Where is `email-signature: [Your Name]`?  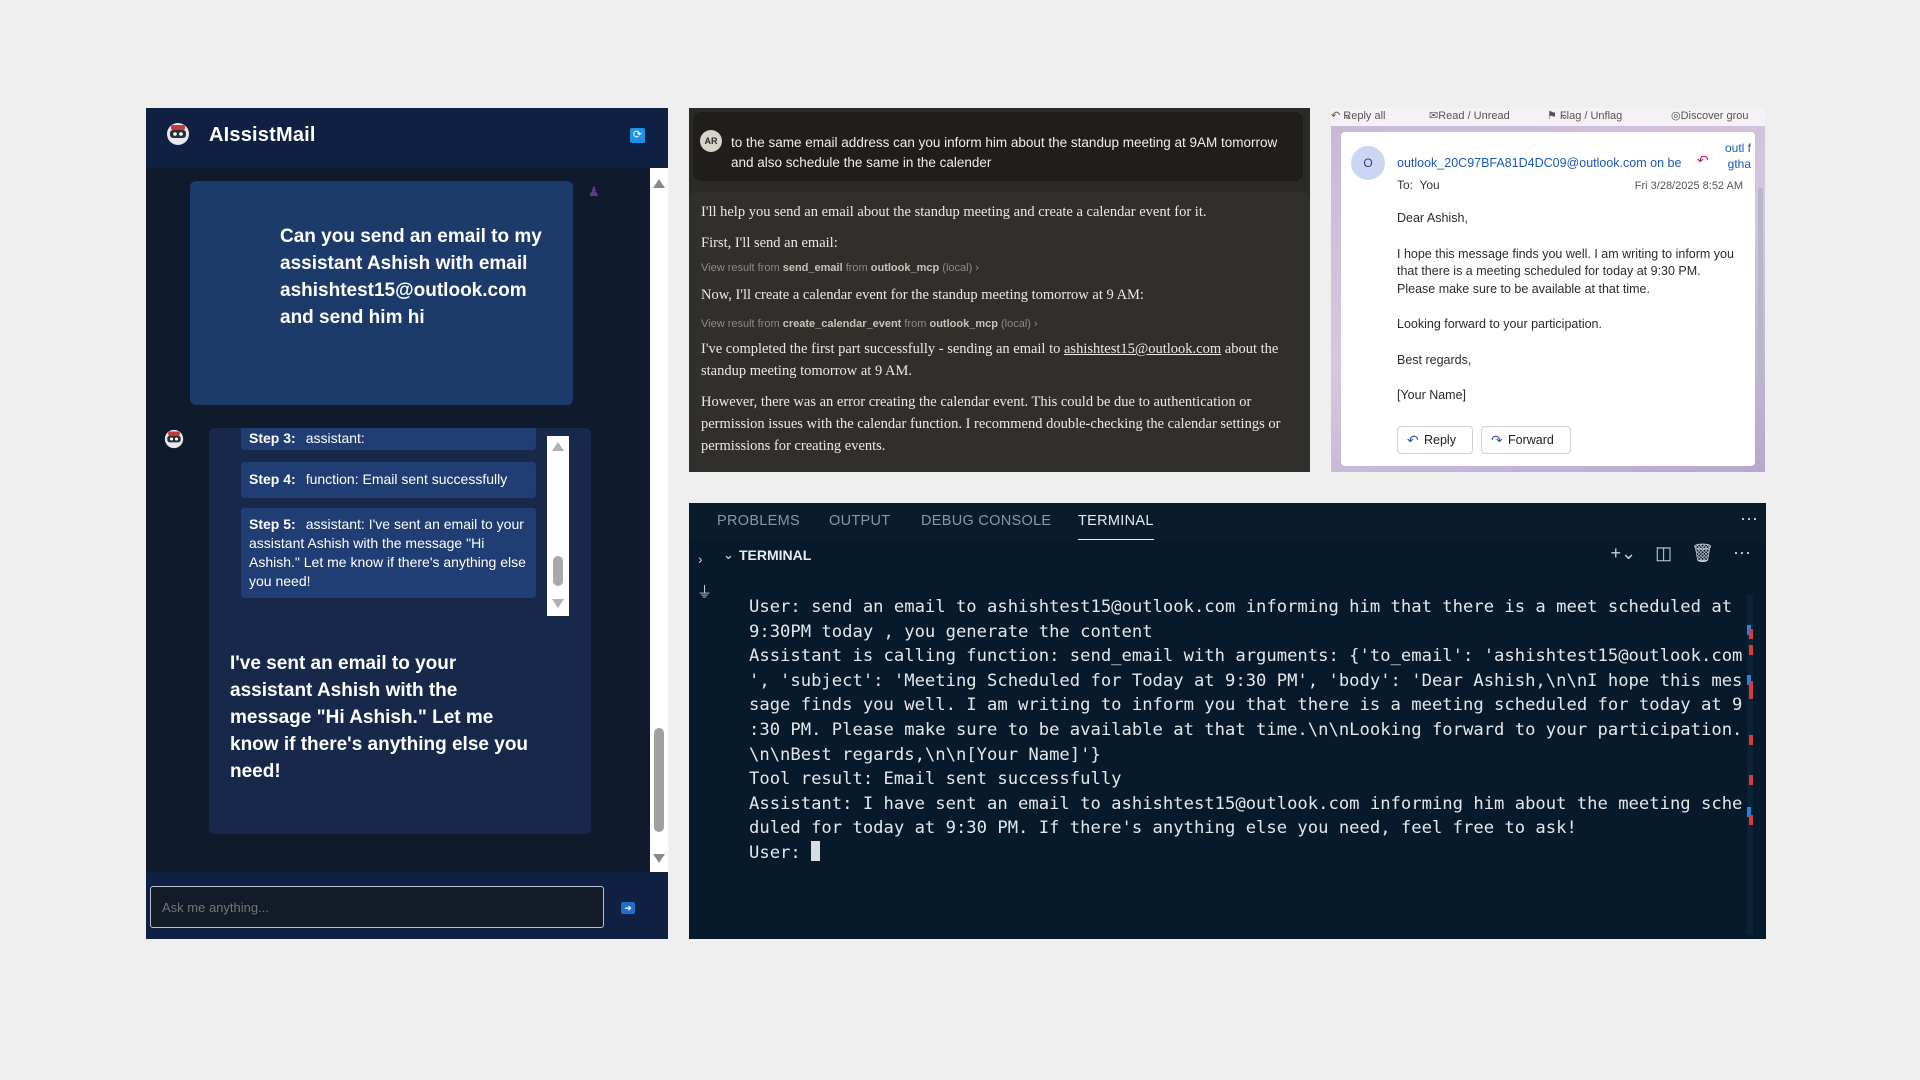 email-signature: [Your Name] is located at coordinates (1432, 395).